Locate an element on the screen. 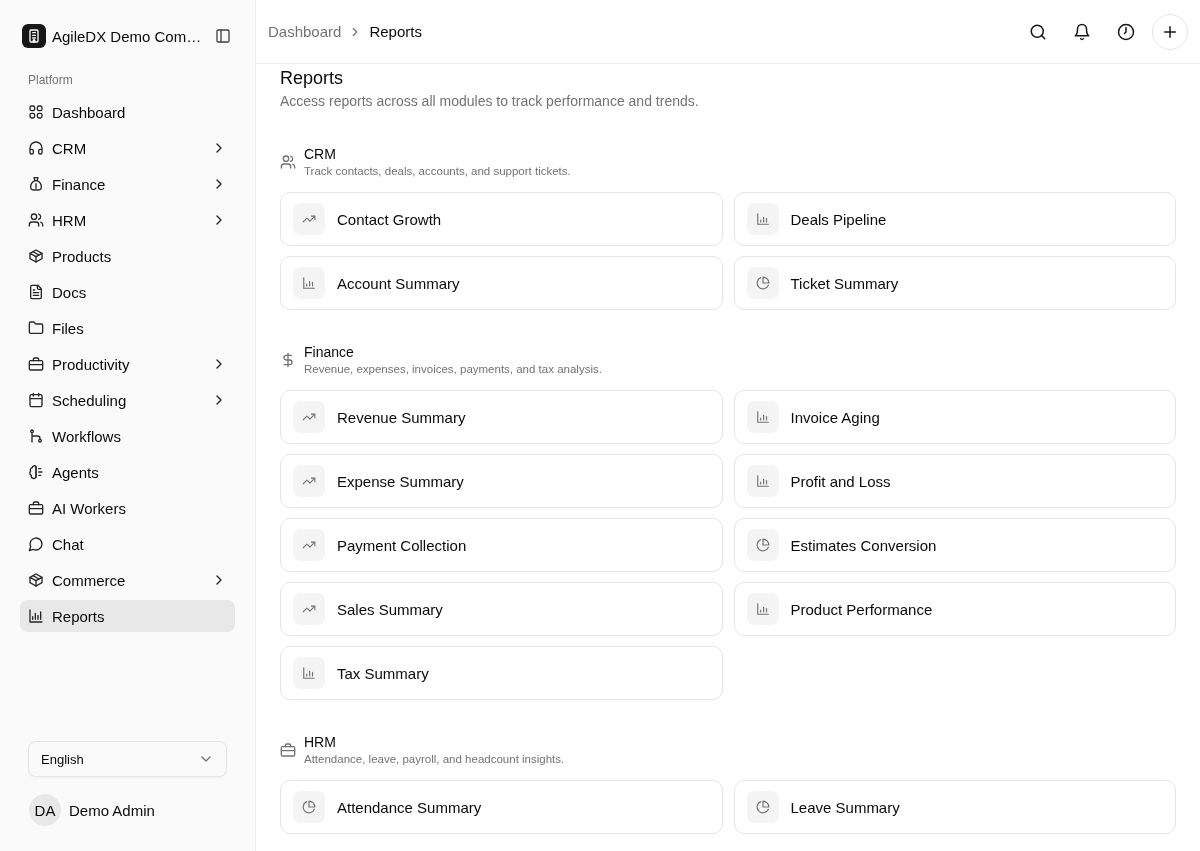 The width and height of the screenshot is (1200, 851). folder-icon is located at coordinates (36, 328).